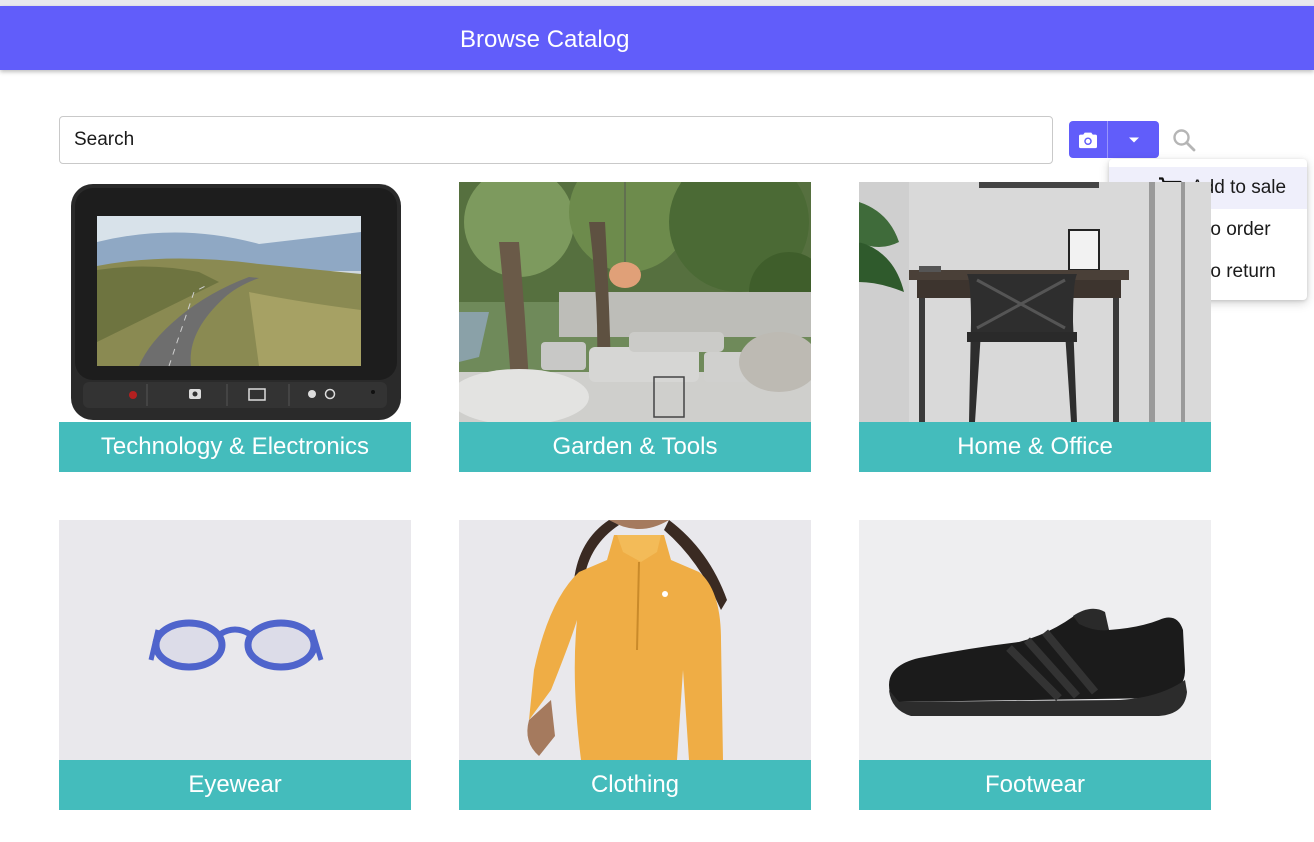 Image resolution: width=1314 pixels, height=842 pixels. Describe the element at coordinates (545, 39) in the screenshot. I see `page-title: Browse Catalog` at that location.